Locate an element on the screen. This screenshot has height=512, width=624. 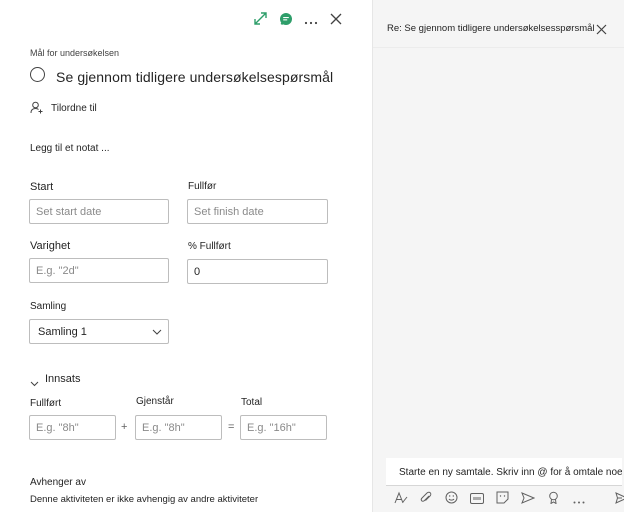
effort-remaining-input: E.g. "8h" is located at coordinates (178, 427).